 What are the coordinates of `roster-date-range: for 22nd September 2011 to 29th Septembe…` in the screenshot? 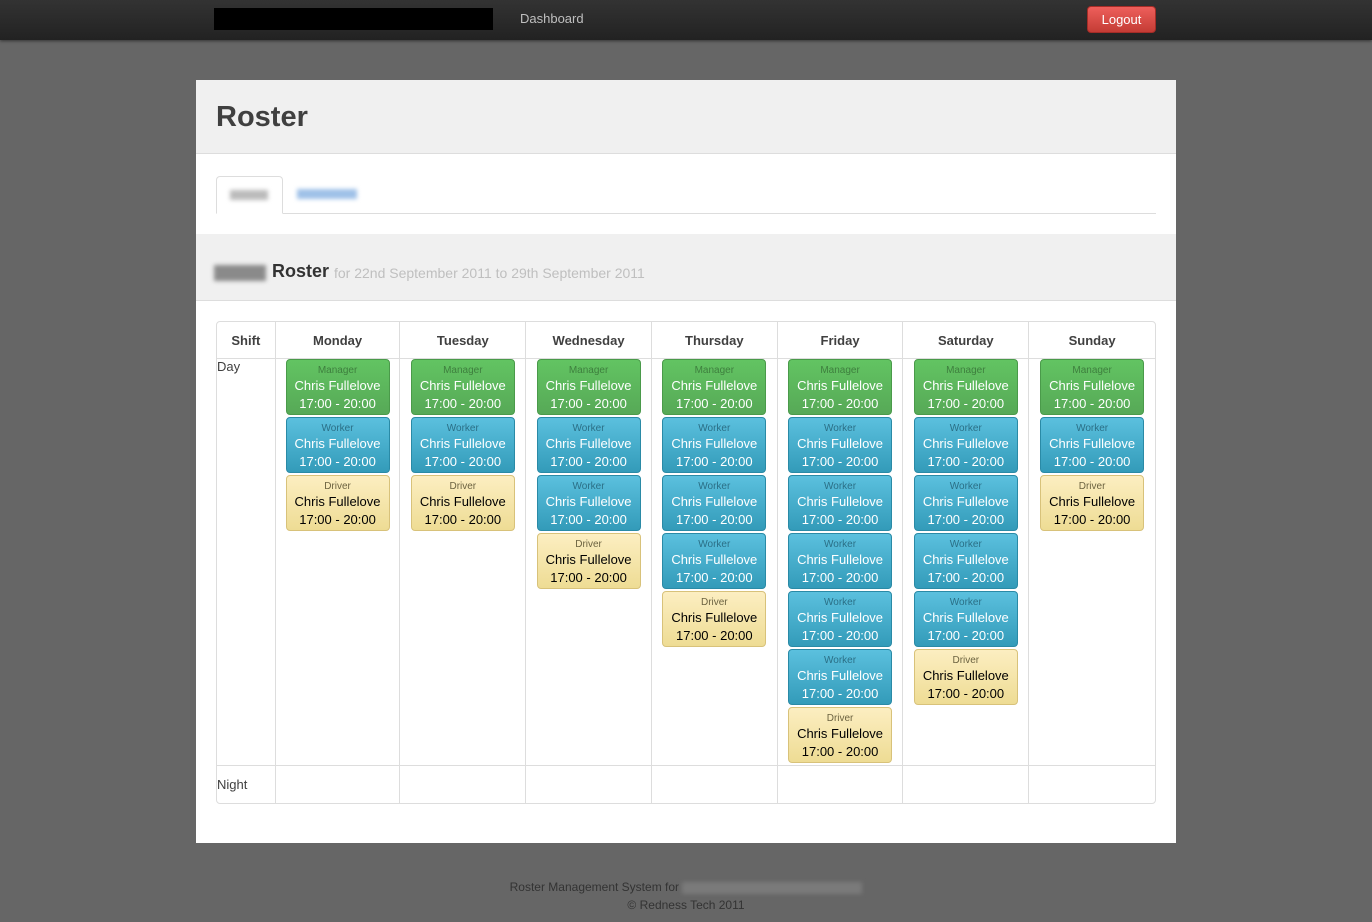 It's located at (489, 273).